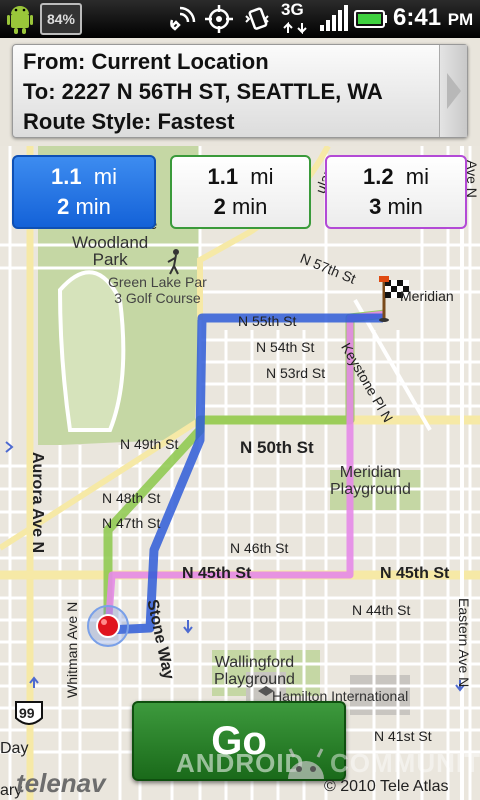 This screenshot has height=800, width=480. What do you see at coordinates (173, 262) in the screenshot?
I see `golf-icon` at bounding box center [173, 262].